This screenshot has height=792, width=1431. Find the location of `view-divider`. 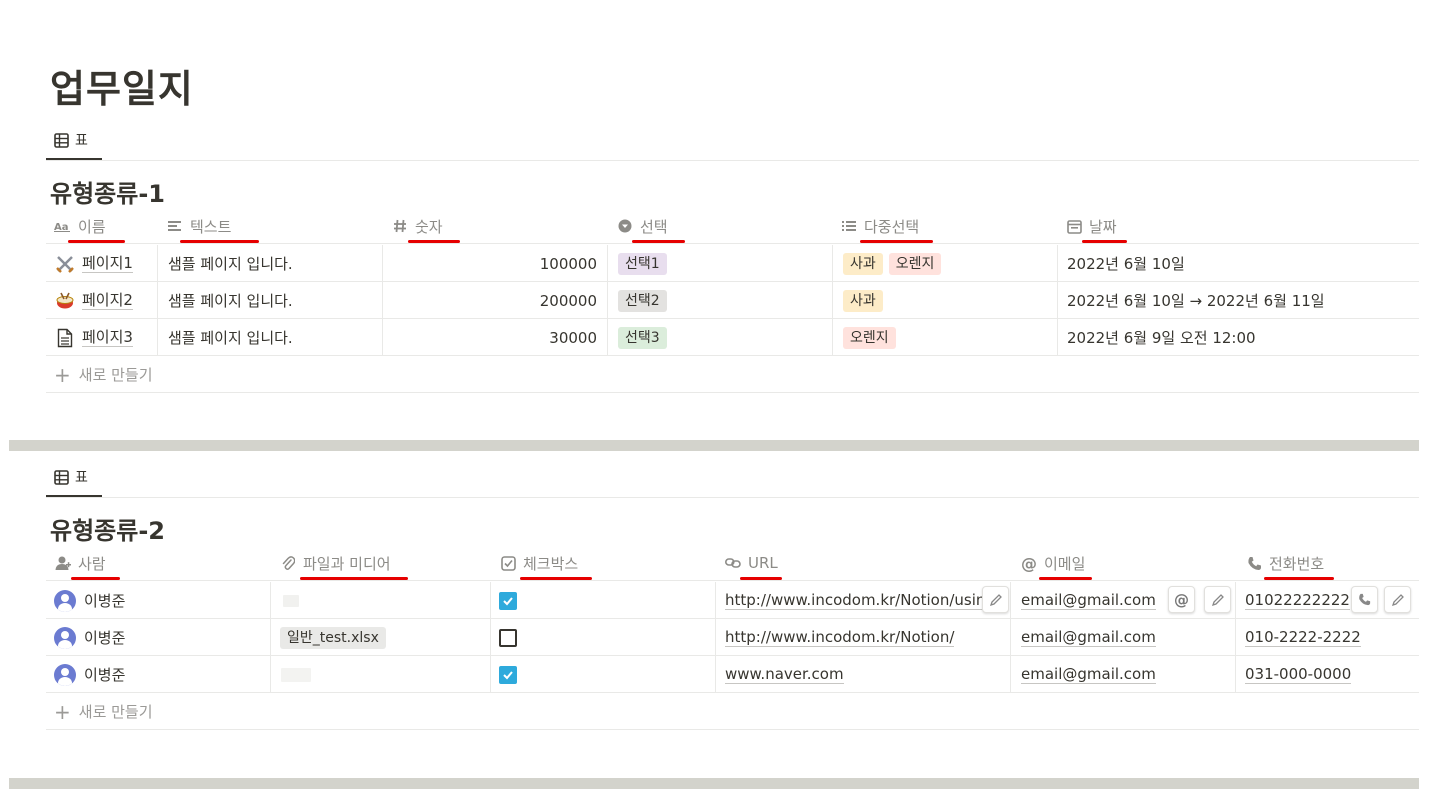

view-divider is located at coordinates (732, 497).